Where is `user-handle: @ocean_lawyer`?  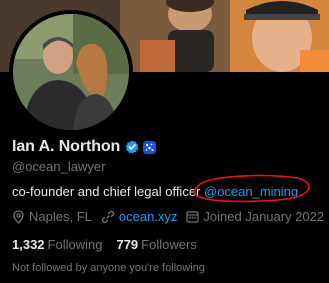 user-handle: @ocean_lawyer is located at coordinates (59, 166).